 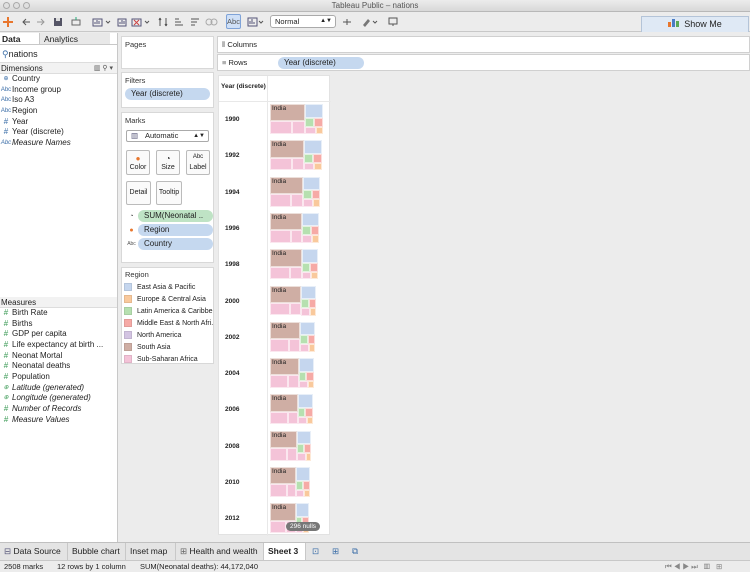 I want to click on new-story-icon: ⧉, so click(x=357, y=551).